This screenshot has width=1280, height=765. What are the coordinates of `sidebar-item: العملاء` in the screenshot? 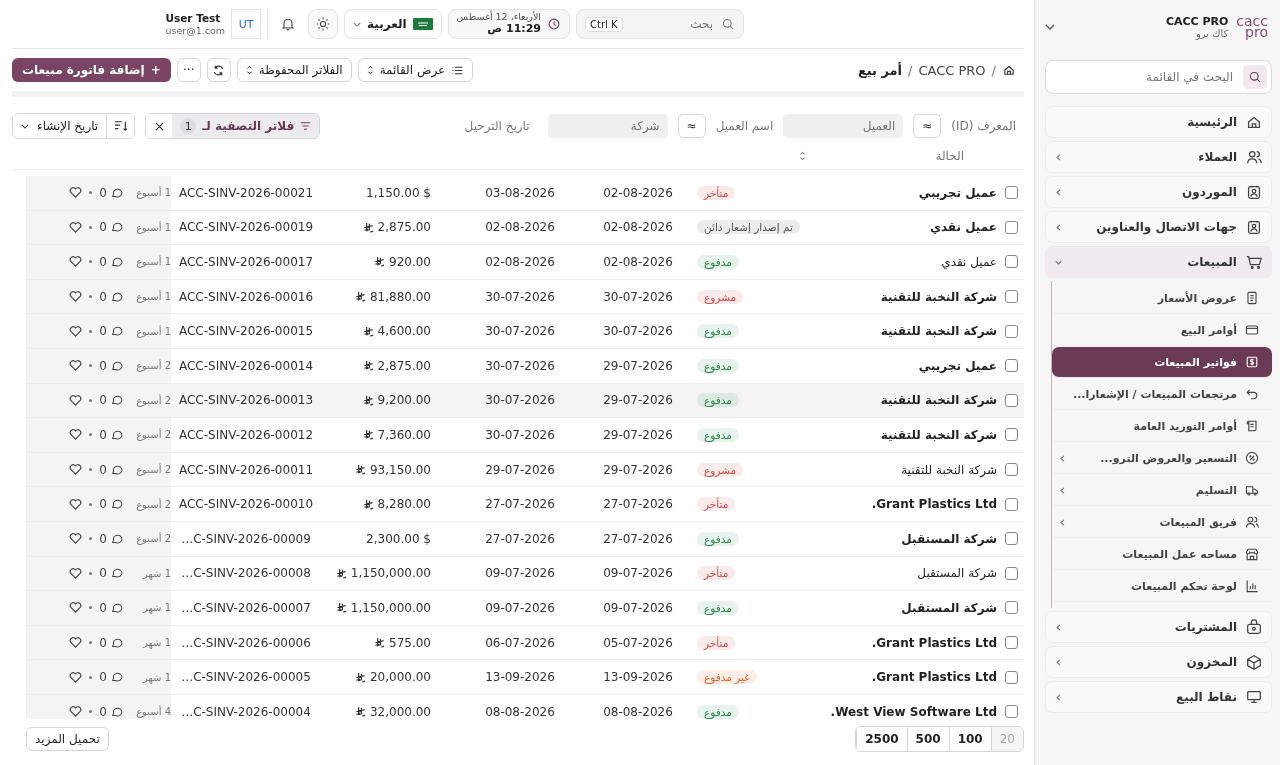 It's located at (1158, 157).